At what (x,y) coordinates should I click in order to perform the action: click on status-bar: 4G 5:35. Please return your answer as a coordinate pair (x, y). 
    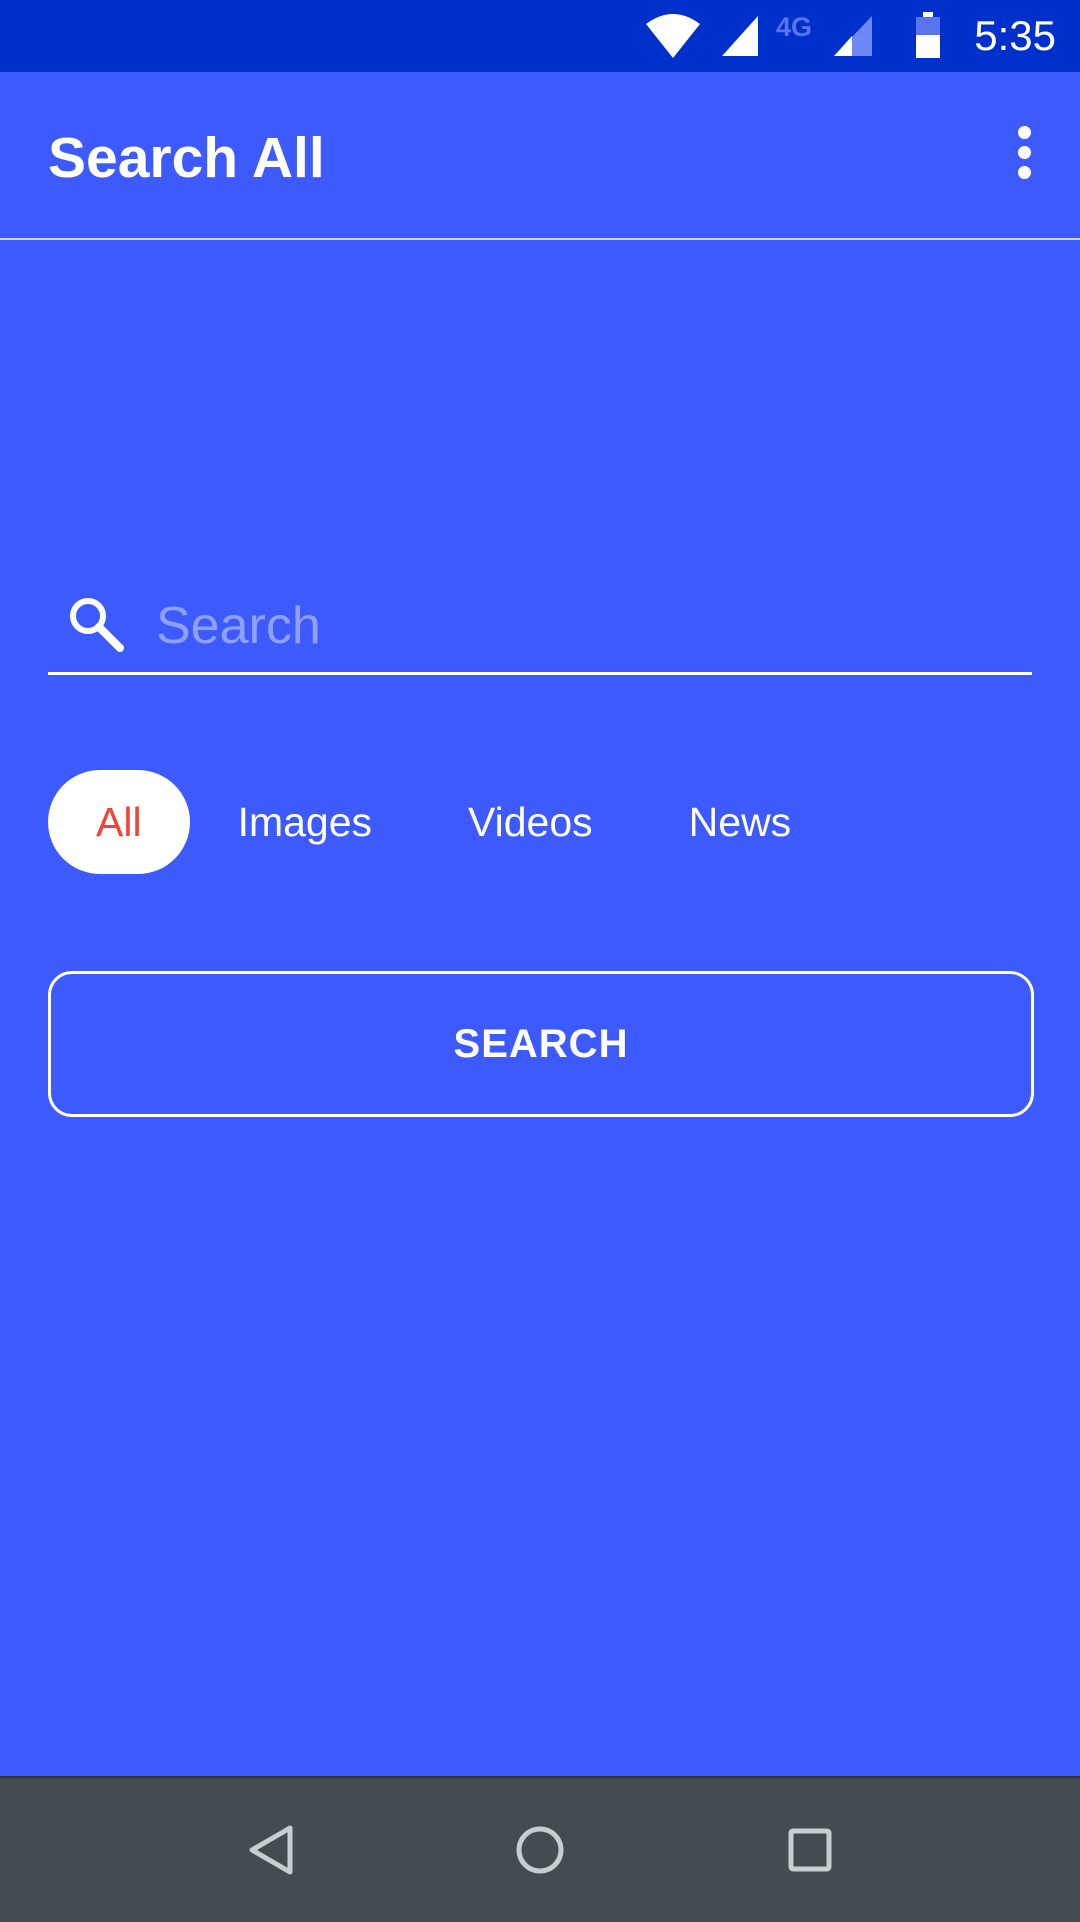
    Looking at the image, I should click on (540, 36).